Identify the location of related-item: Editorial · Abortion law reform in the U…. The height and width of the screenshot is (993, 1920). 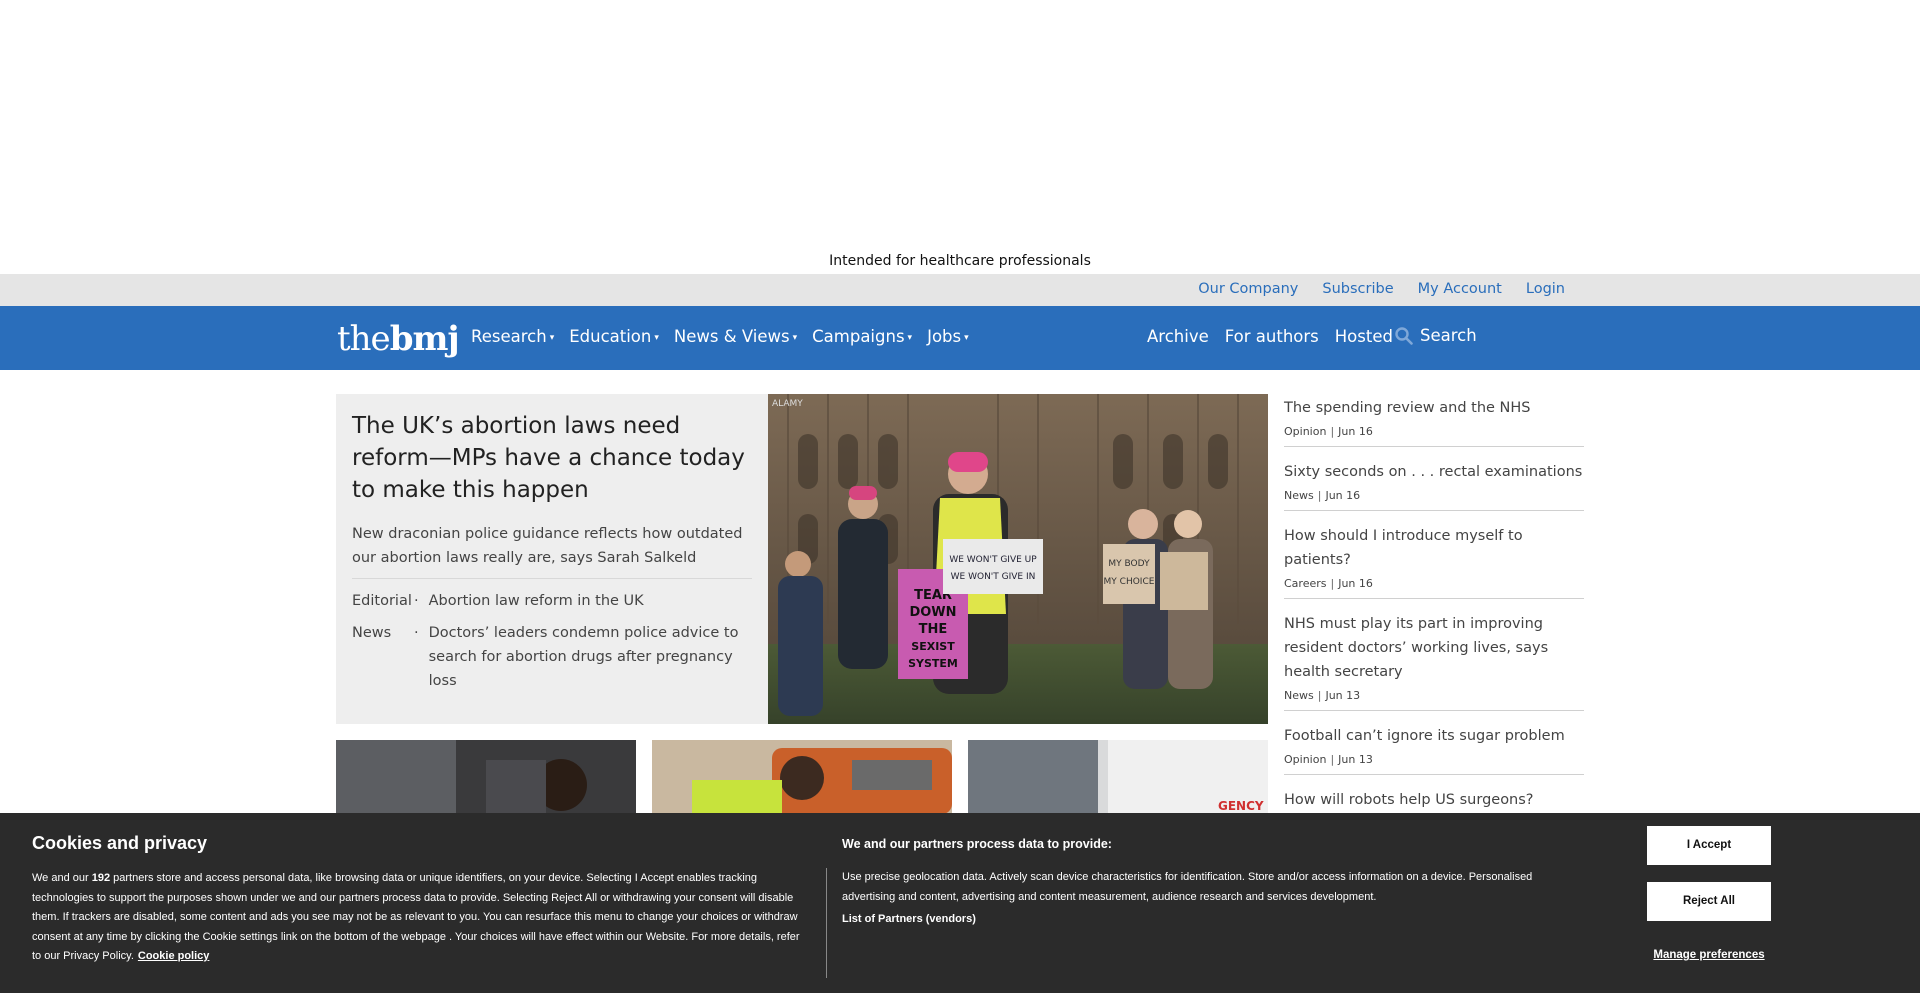
(552, 601).